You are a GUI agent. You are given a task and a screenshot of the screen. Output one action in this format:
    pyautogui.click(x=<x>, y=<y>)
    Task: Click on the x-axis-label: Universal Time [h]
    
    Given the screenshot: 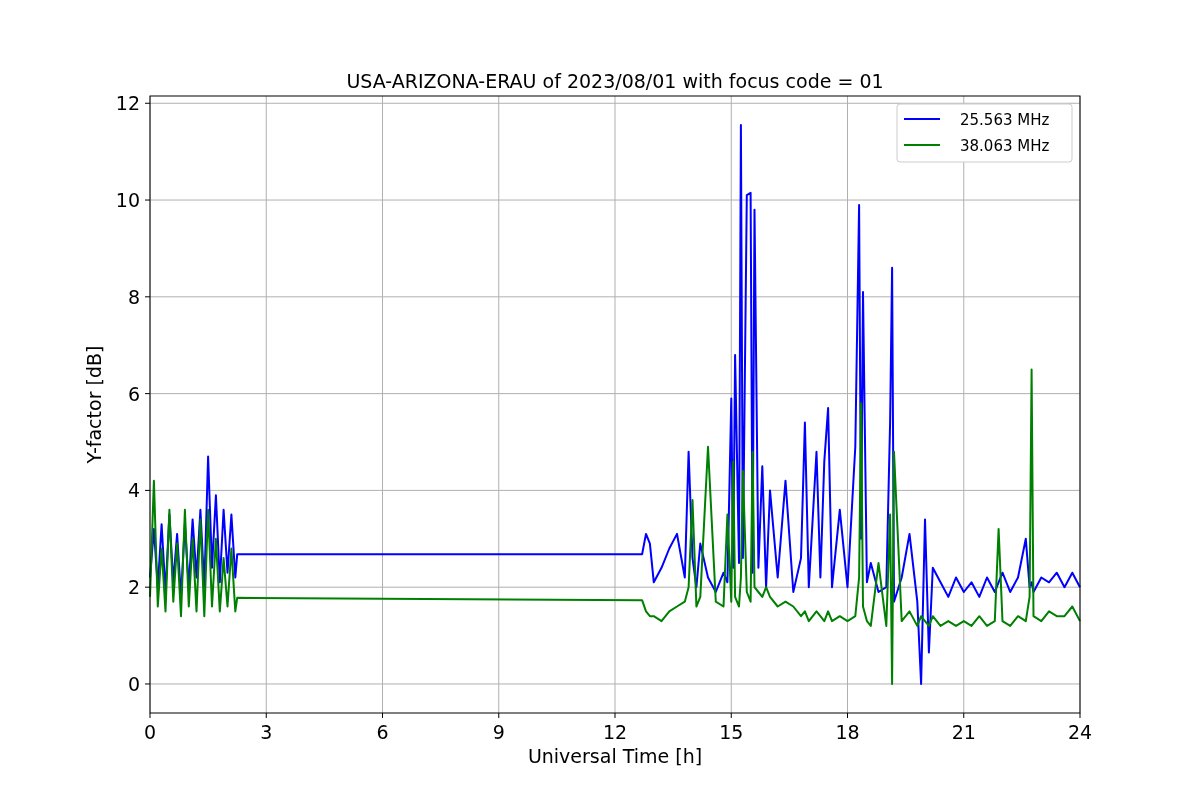 What is the action you would take?
    pyautogui.click(x=615, y=756)
    